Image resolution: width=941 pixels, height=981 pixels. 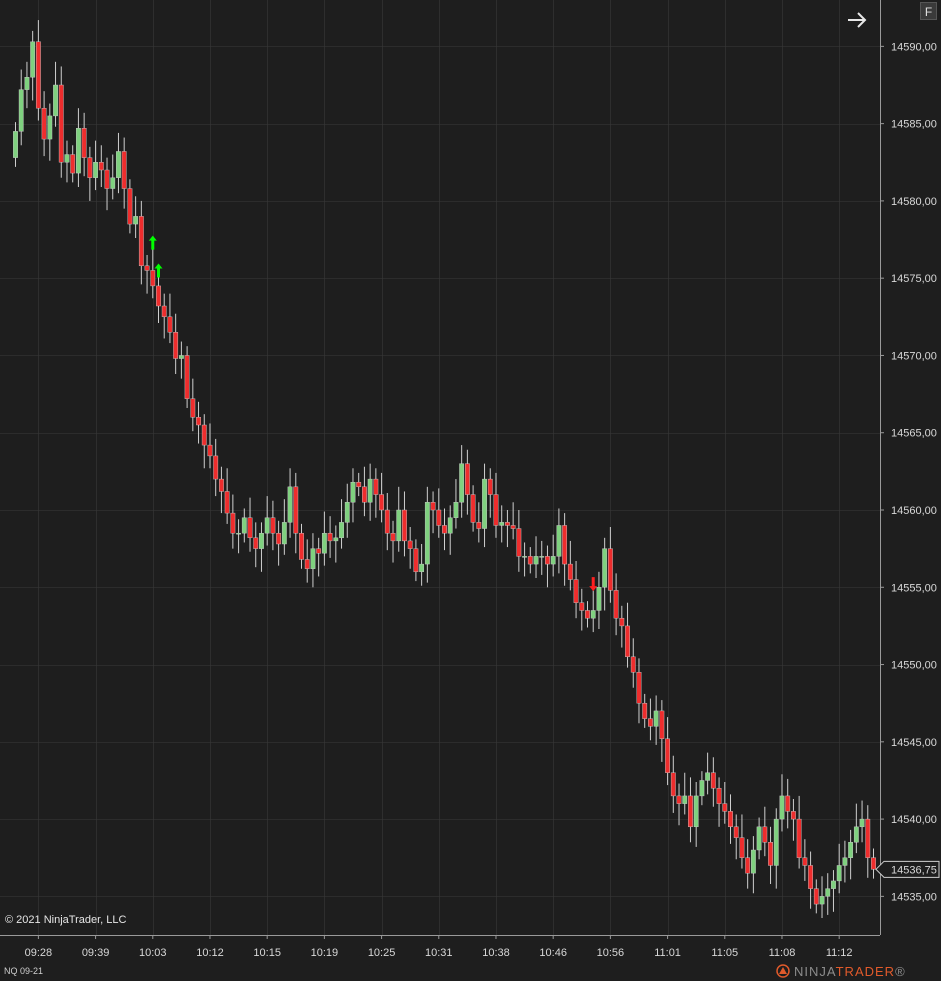 What do you see at coordinates (865, 971) in the screenshot?
I see `brand-accent: TRADER` at bounding box center [865, 971].